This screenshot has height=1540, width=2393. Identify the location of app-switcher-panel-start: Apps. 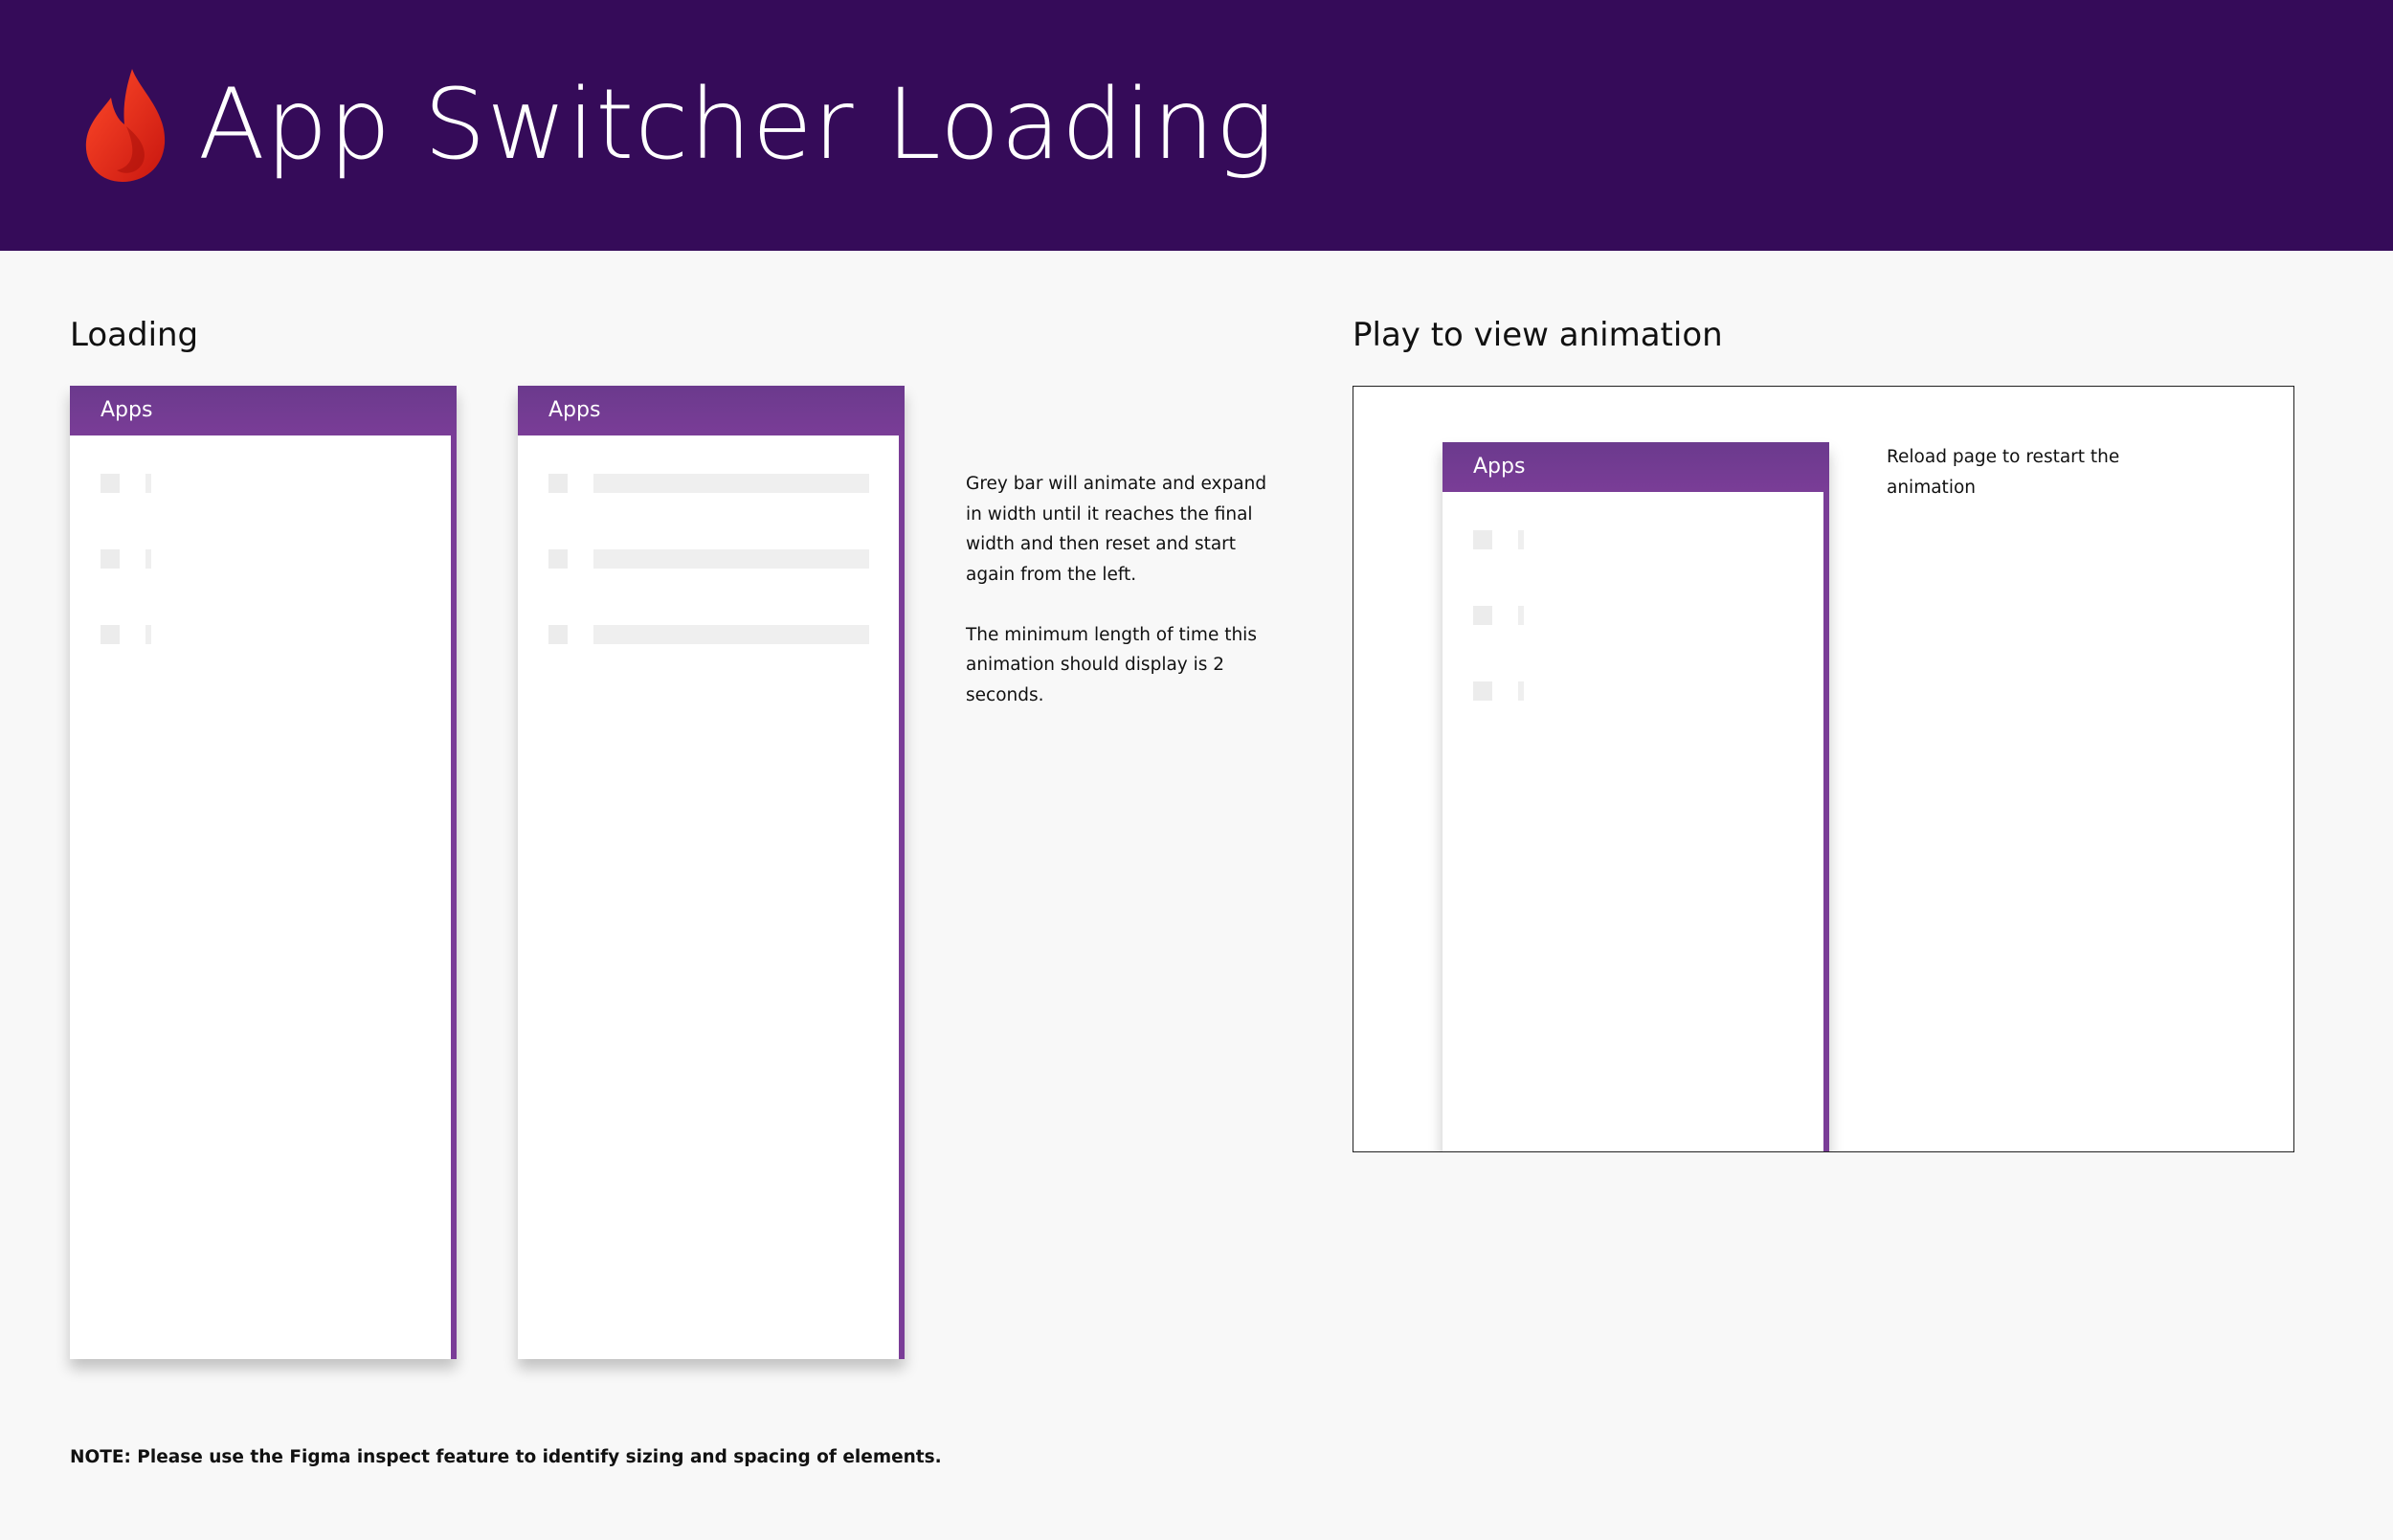
(264, 872).